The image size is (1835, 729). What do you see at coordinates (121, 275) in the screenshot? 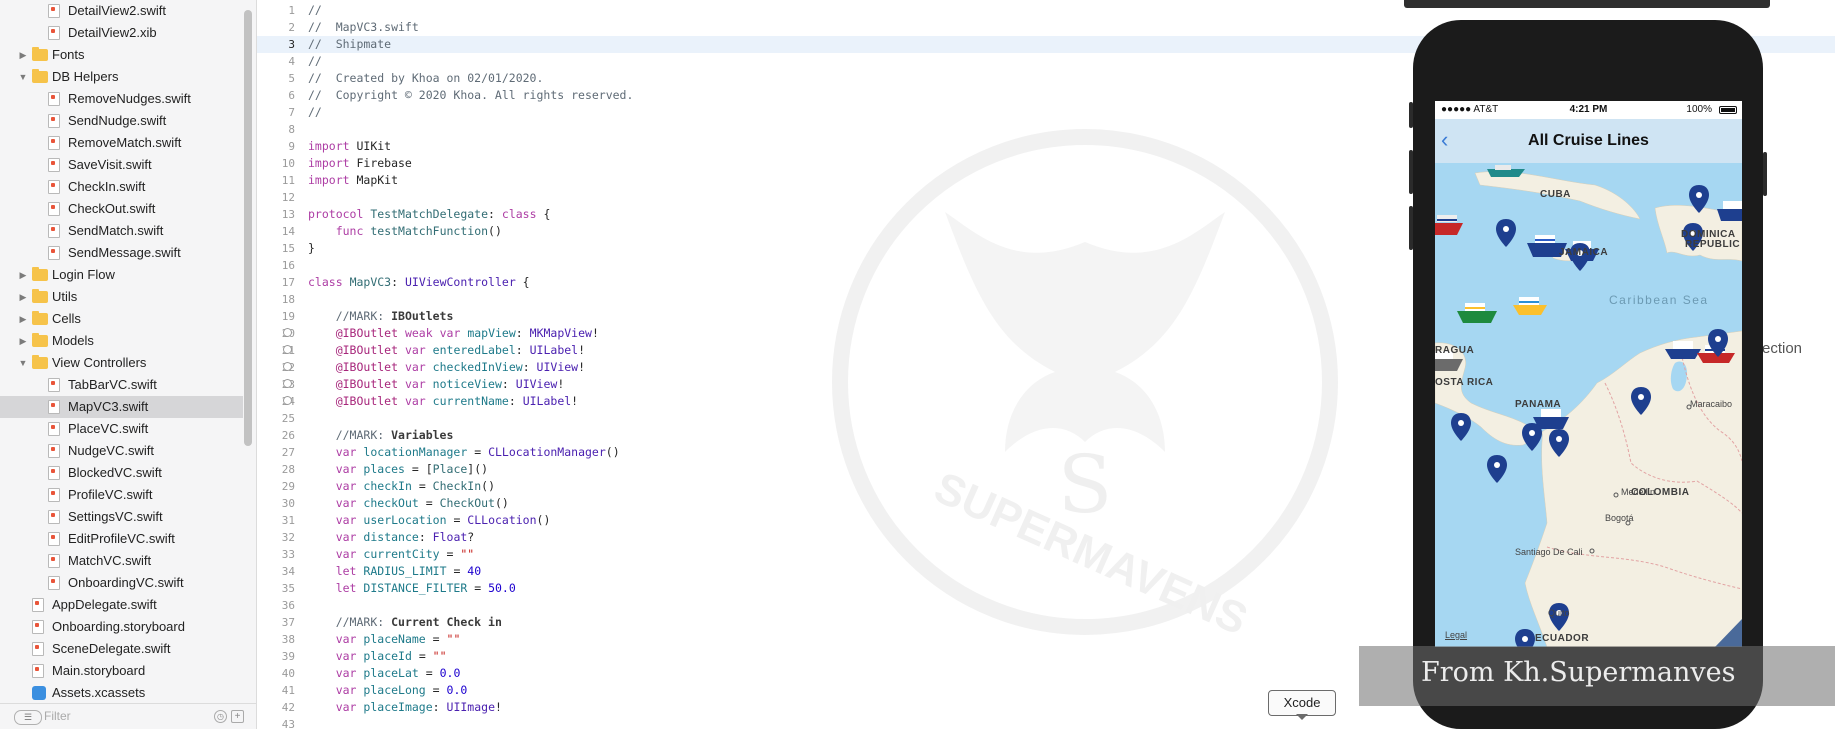
I see `navigator-folder: ▶ Login Flow` at bounding box center [121, 275].